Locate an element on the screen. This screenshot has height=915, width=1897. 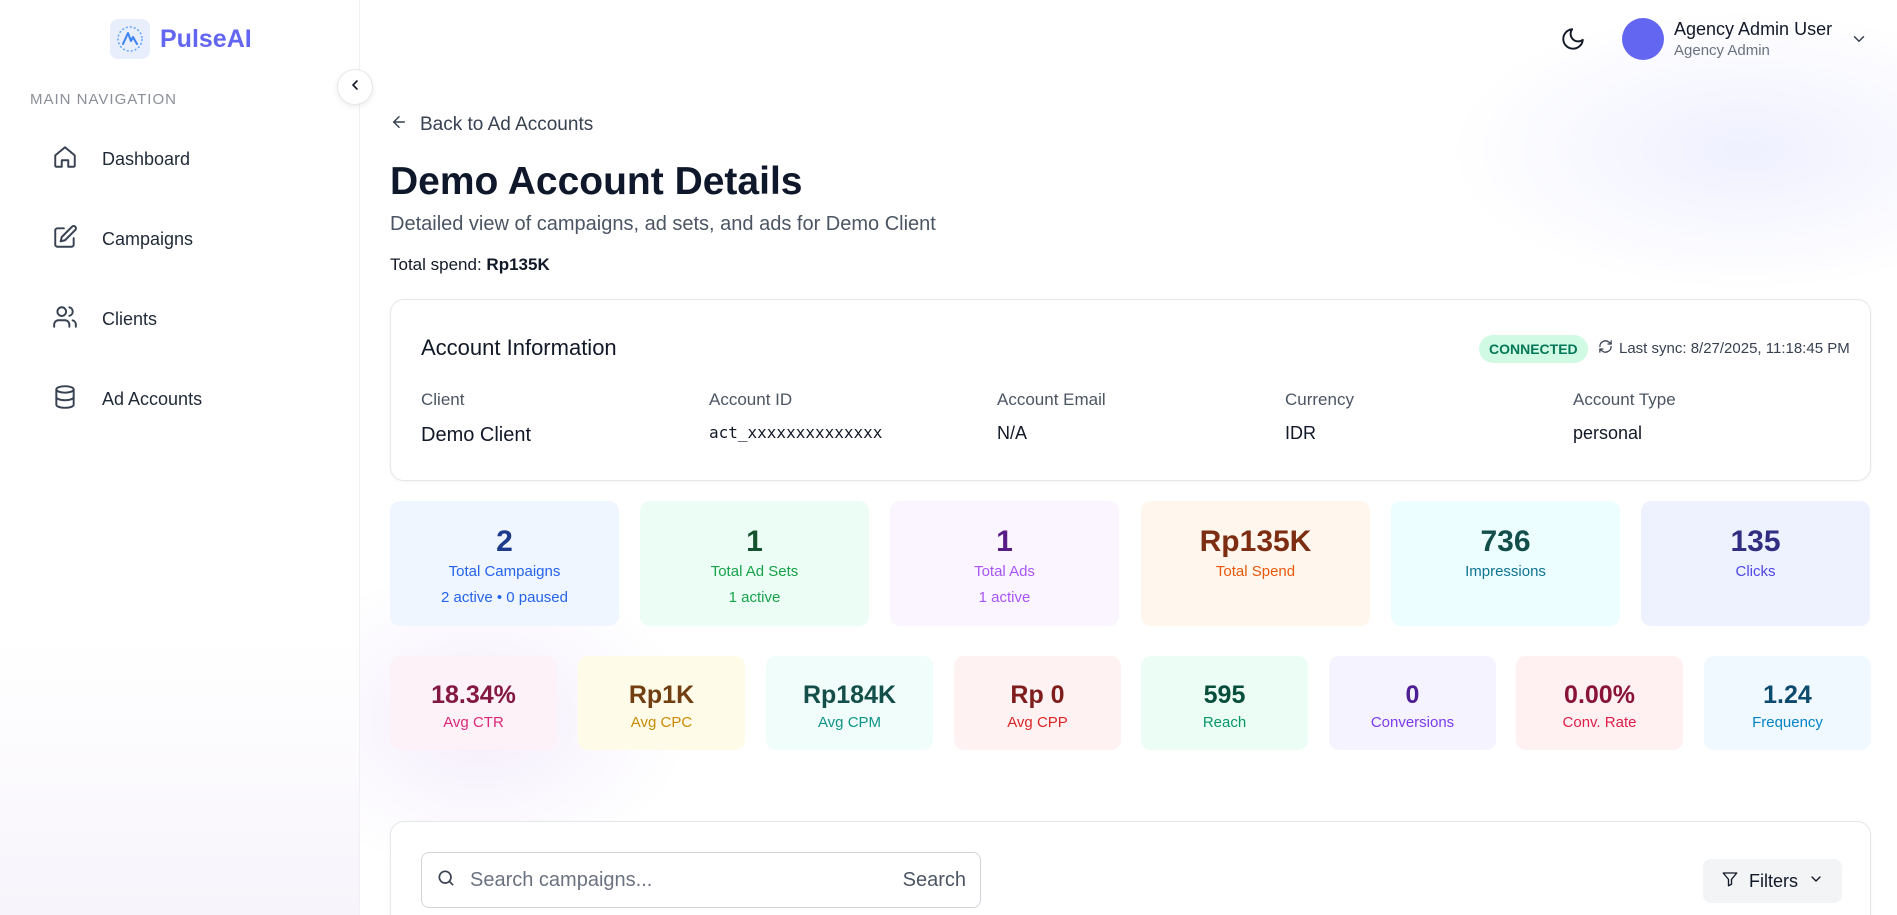
stat-label: Reach is located at coordinates (1224, 722).